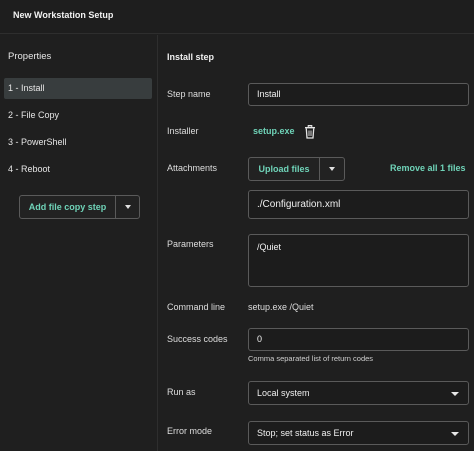 The image size is (474, 451). What do you see at coordinates (190, 431) in the screenshot?
I see `error-mode-label: Error mode` at bounding box center [190, 431].